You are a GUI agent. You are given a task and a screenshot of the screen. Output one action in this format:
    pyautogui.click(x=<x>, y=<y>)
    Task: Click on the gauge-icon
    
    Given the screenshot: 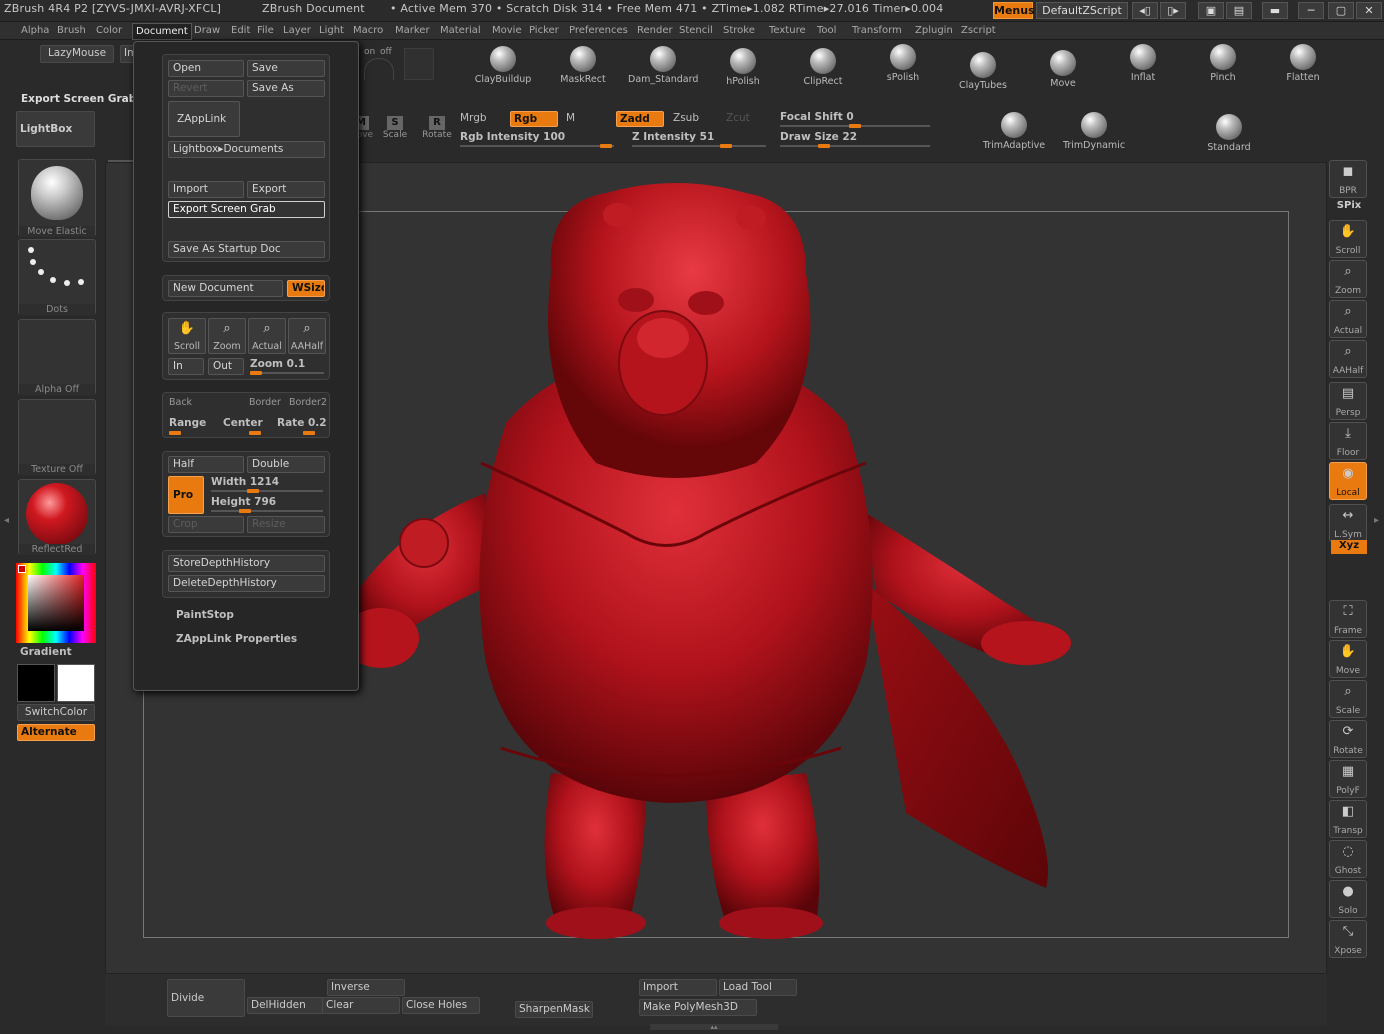 What is the action you would take?
    pyautogui.click(x=379, y=69)
    